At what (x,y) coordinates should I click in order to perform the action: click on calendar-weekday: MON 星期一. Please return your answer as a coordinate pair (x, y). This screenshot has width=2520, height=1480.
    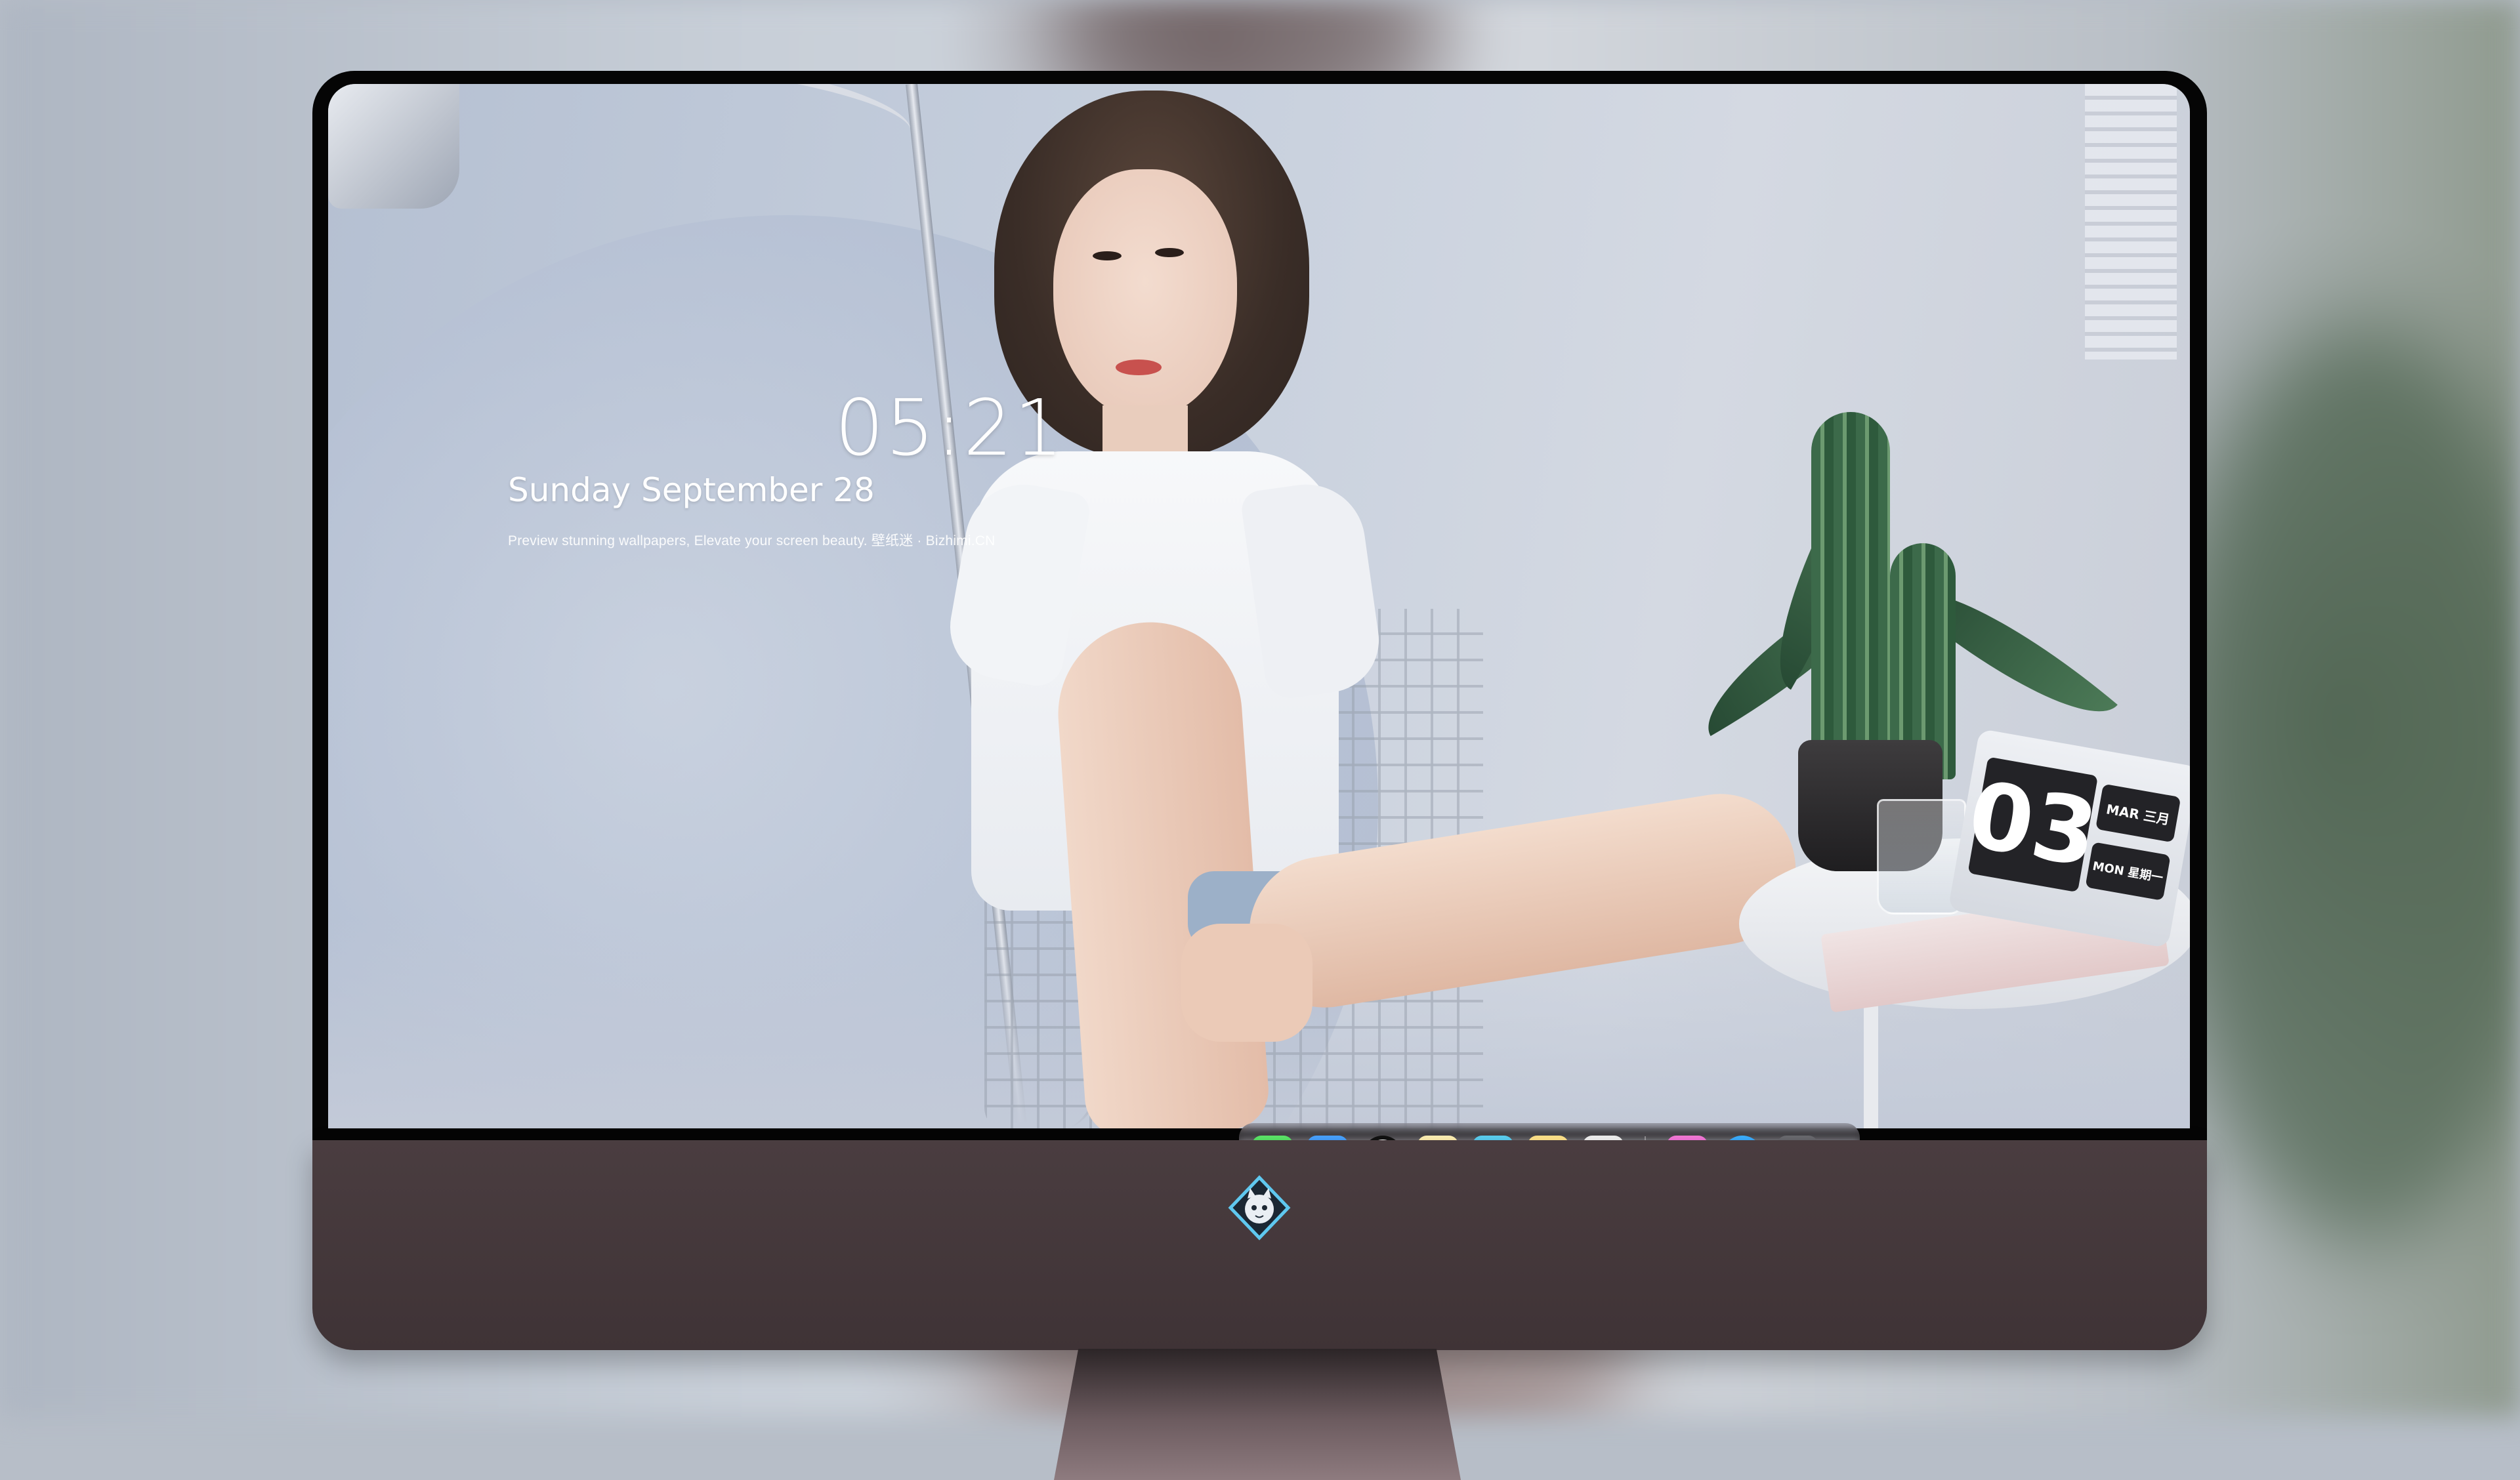
    Looking at the image, I should click on (2128, 871).